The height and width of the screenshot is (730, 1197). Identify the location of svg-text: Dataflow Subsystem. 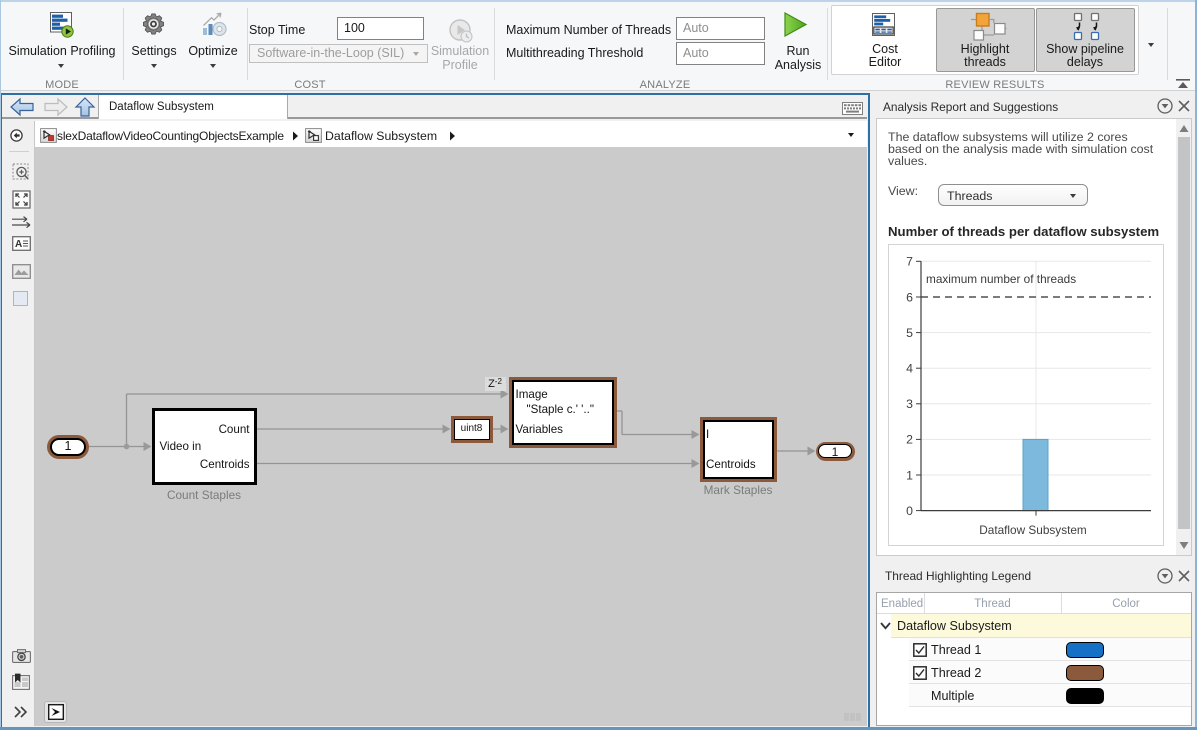
(1033, 530).